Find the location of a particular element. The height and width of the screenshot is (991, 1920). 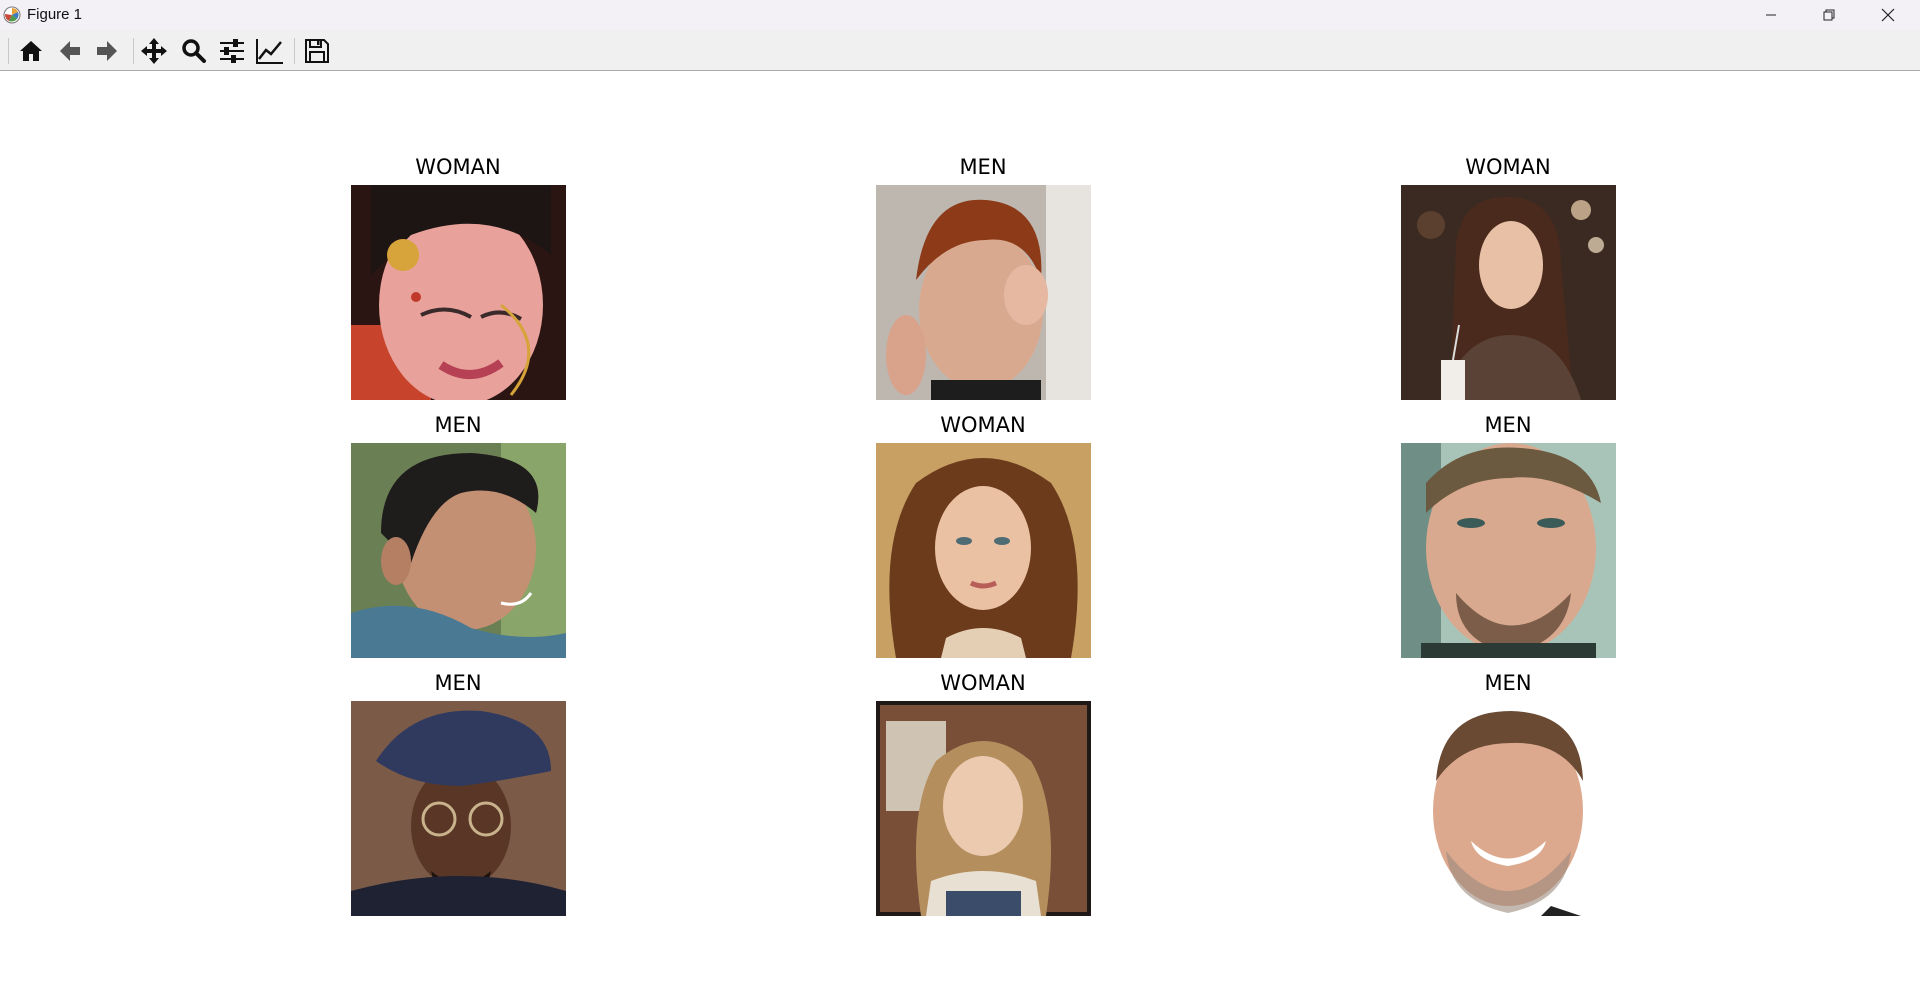

search-icon is located at coordinates (194, 51).